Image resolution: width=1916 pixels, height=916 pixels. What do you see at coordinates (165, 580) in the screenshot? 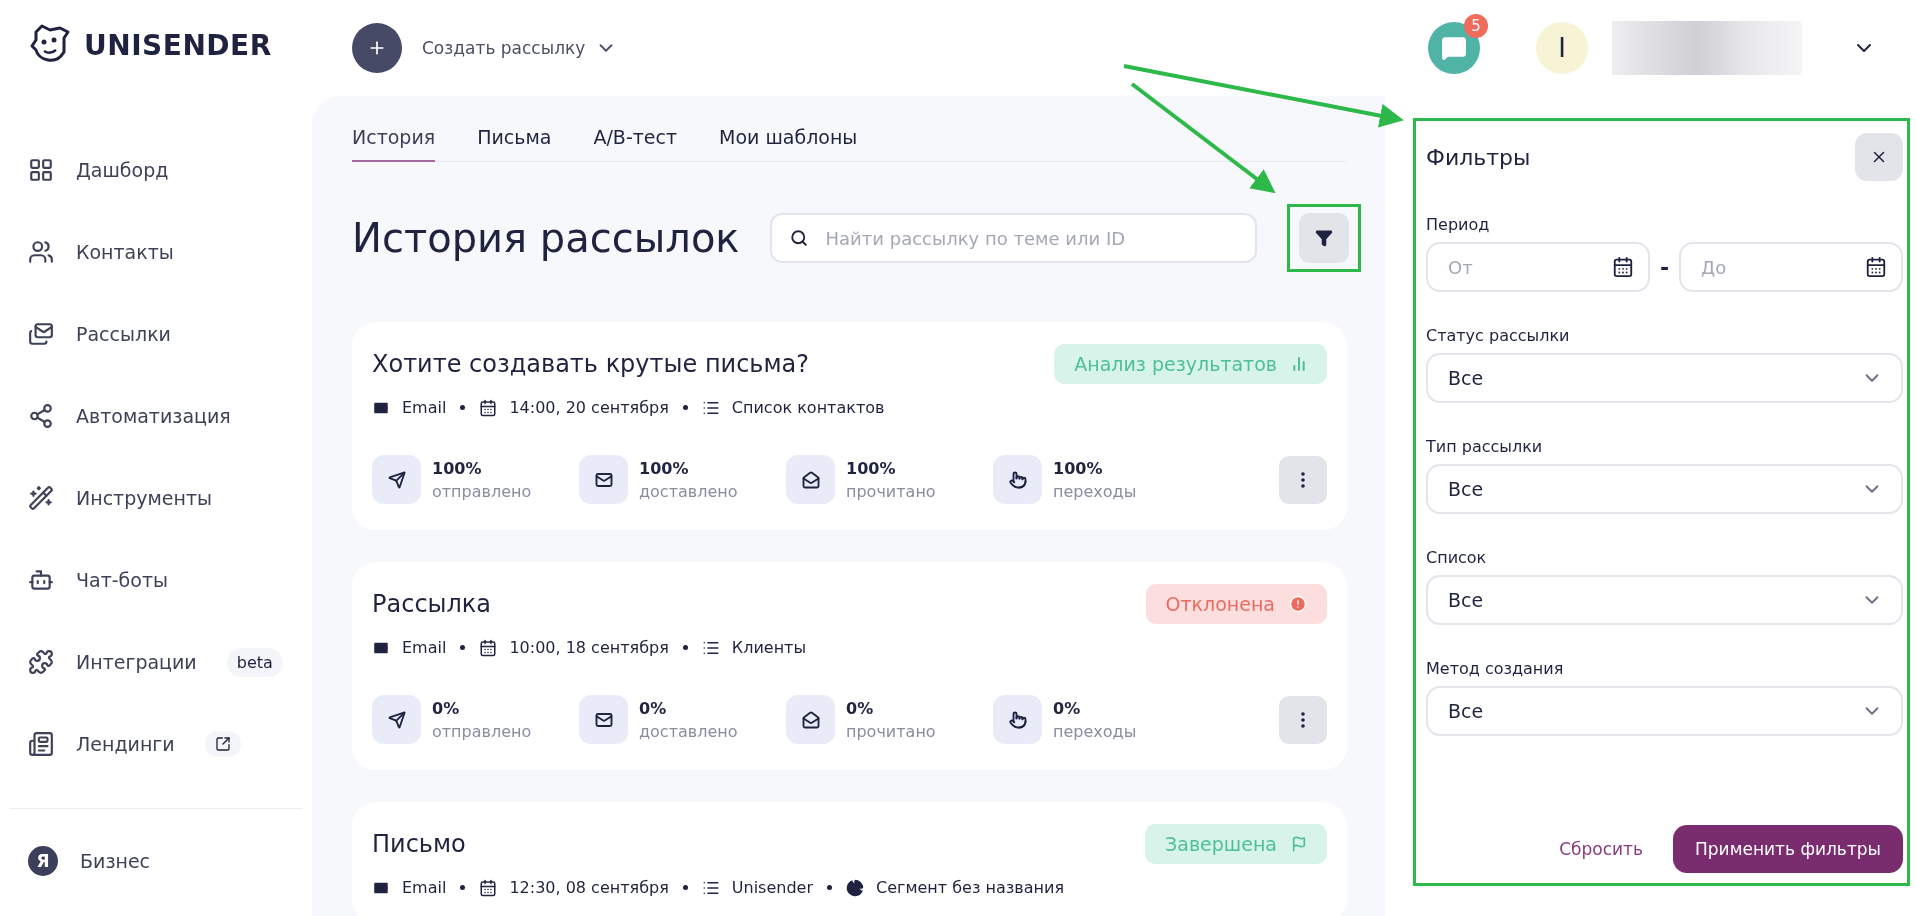
I see `sidebar-item: Чат-боты` at bounding box center [165, 580].